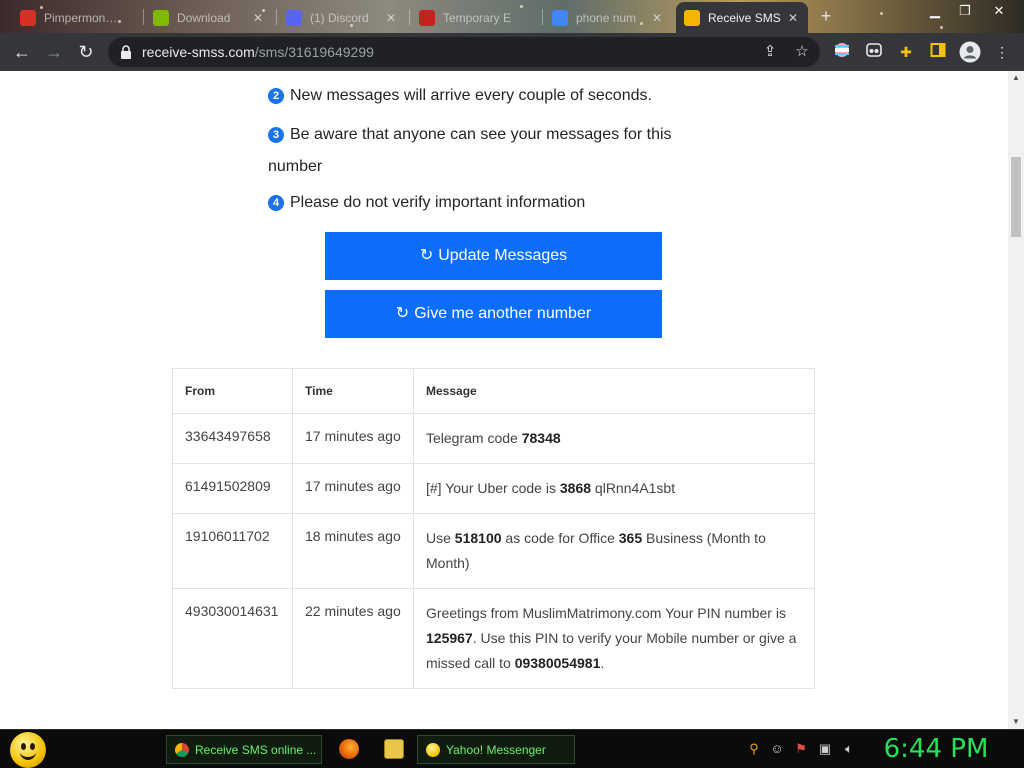 The width and height of the screenshot is (1024, 768). What do you see at coordinates (560, 538) in the screenshot?
I see `message-text: as code for Office` at bounding box center [560, 538].